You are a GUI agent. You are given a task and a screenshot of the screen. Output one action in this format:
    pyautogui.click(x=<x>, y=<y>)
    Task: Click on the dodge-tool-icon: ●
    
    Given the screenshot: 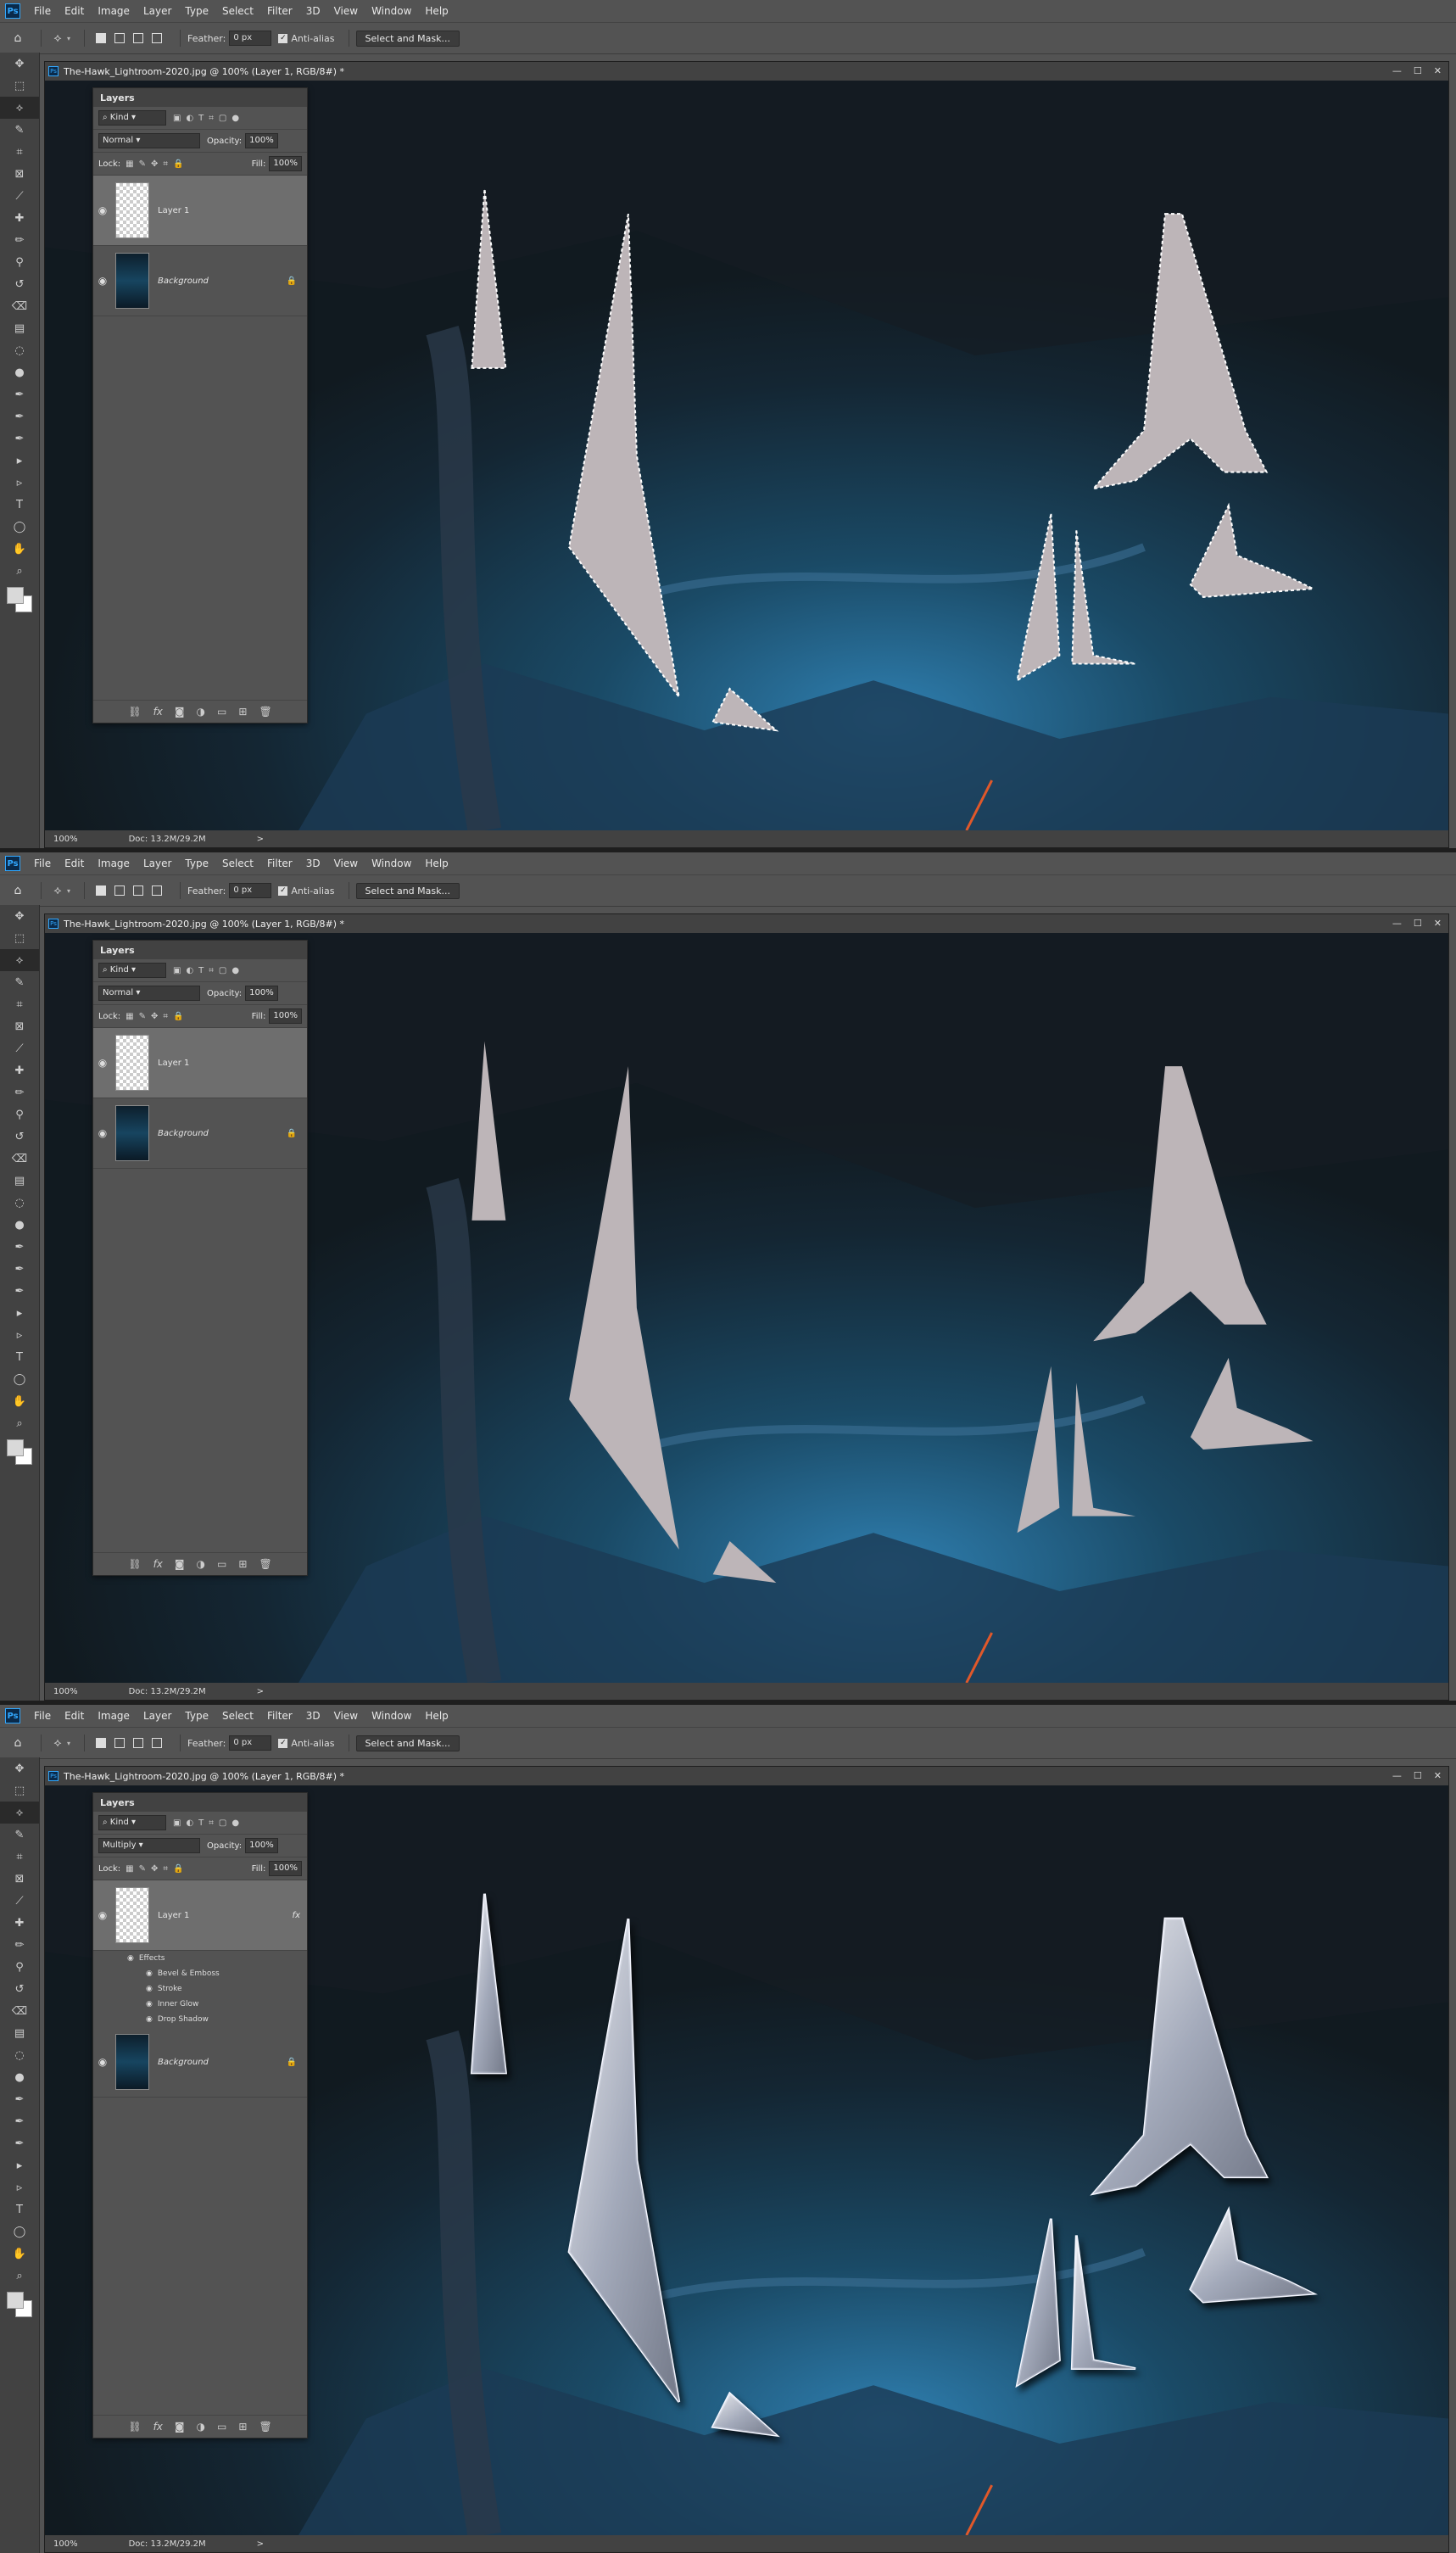 What is the action you would take?
    pyautogui.click(x=19, y=2077)
    